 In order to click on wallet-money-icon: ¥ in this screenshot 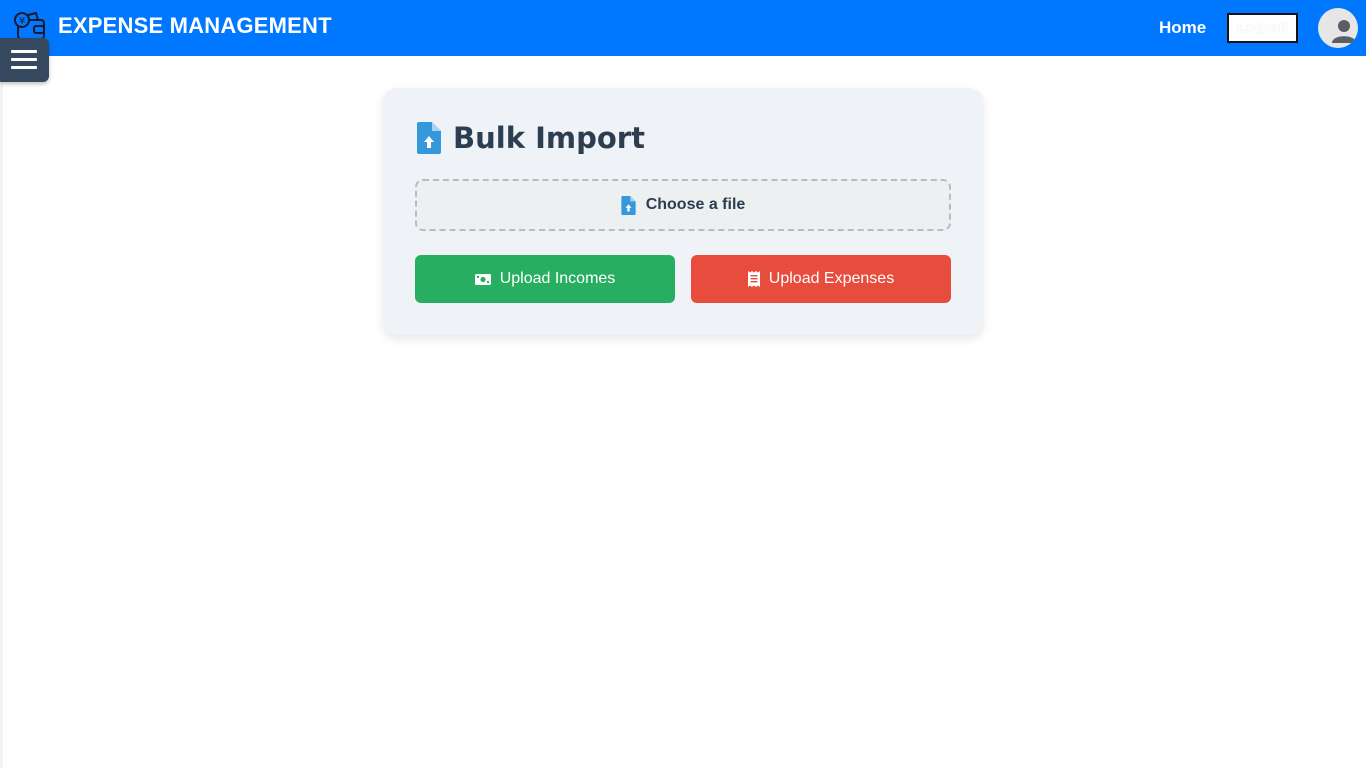, I will do `click(29, 25)`.